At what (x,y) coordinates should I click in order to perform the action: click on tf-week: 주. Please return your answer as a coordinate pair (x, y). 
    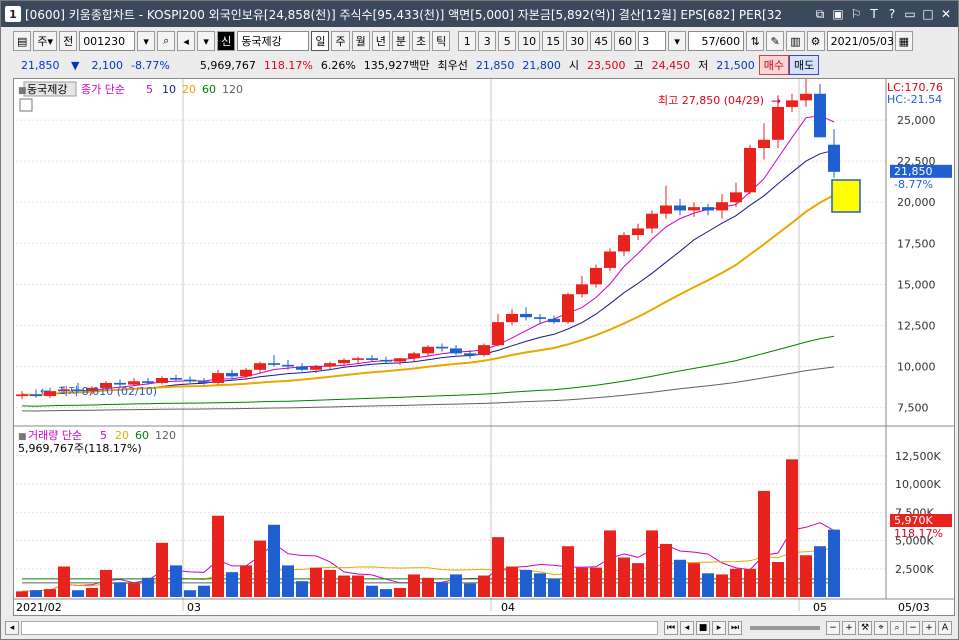
    Looking at the image, I should click on (340, 41).